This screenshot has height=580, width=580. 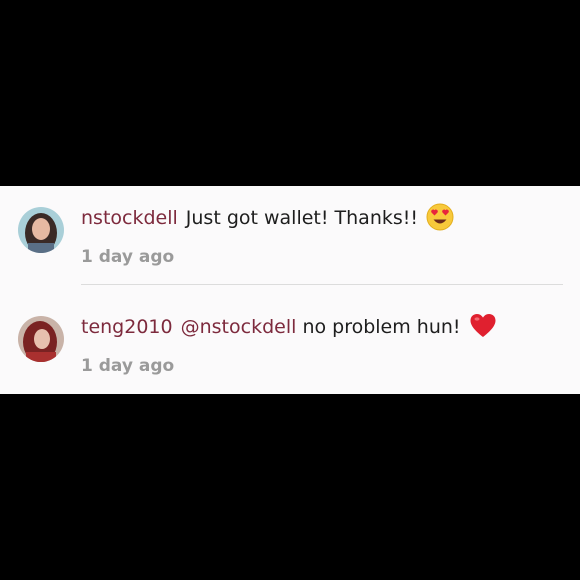 I want to click on comment-text-line: teng2010 @nstockdell no problem hun!, so click(x=289, y=329).